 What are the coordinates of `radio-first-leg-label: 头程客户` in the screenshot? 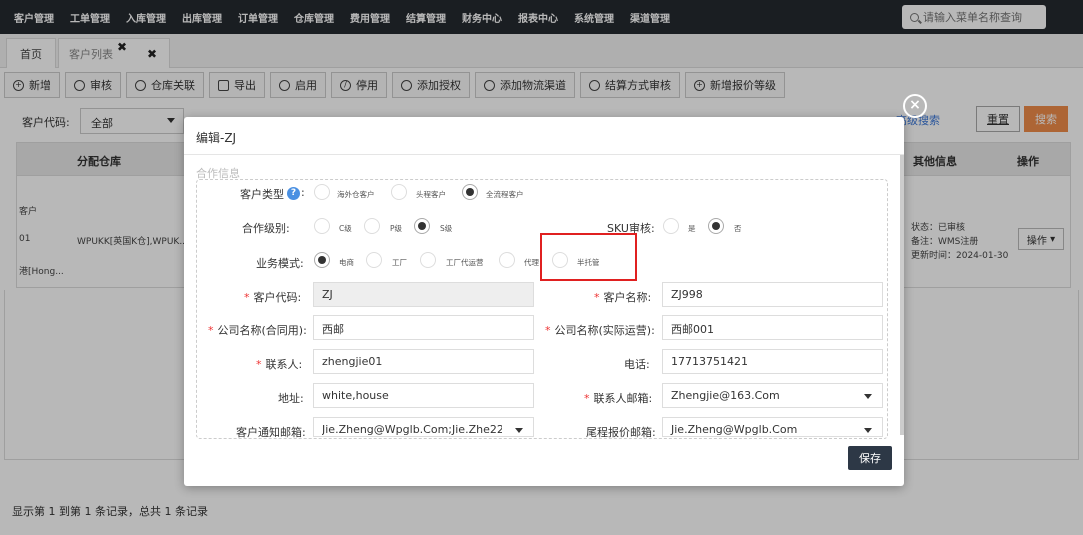 It's located at (431, 194).